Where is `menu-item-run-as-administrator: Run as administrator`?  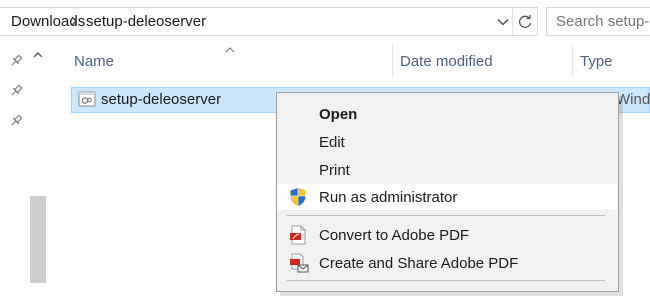
menu-item-run-as-administrator: Run as administrator is located at coordinates (447, 197).